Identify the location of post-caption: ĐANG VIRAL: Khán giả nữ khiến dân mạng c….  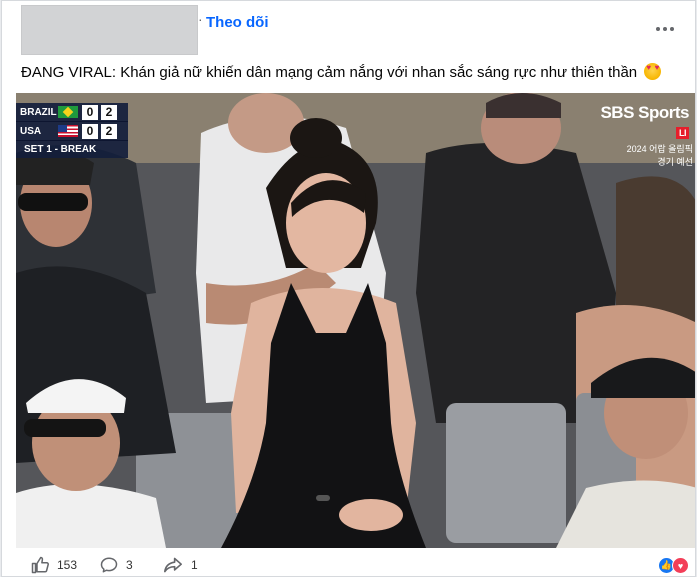
(341, 73).